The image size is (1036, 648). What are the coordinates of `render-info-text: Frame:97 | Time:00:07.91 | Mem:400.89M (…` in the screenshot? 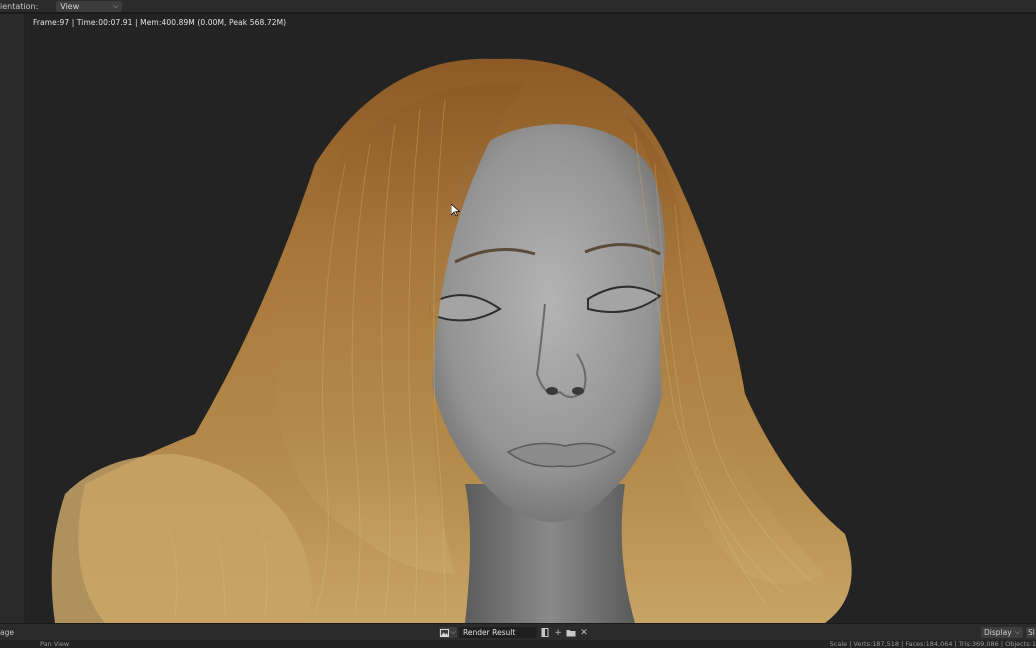 It's located at (160, 22).